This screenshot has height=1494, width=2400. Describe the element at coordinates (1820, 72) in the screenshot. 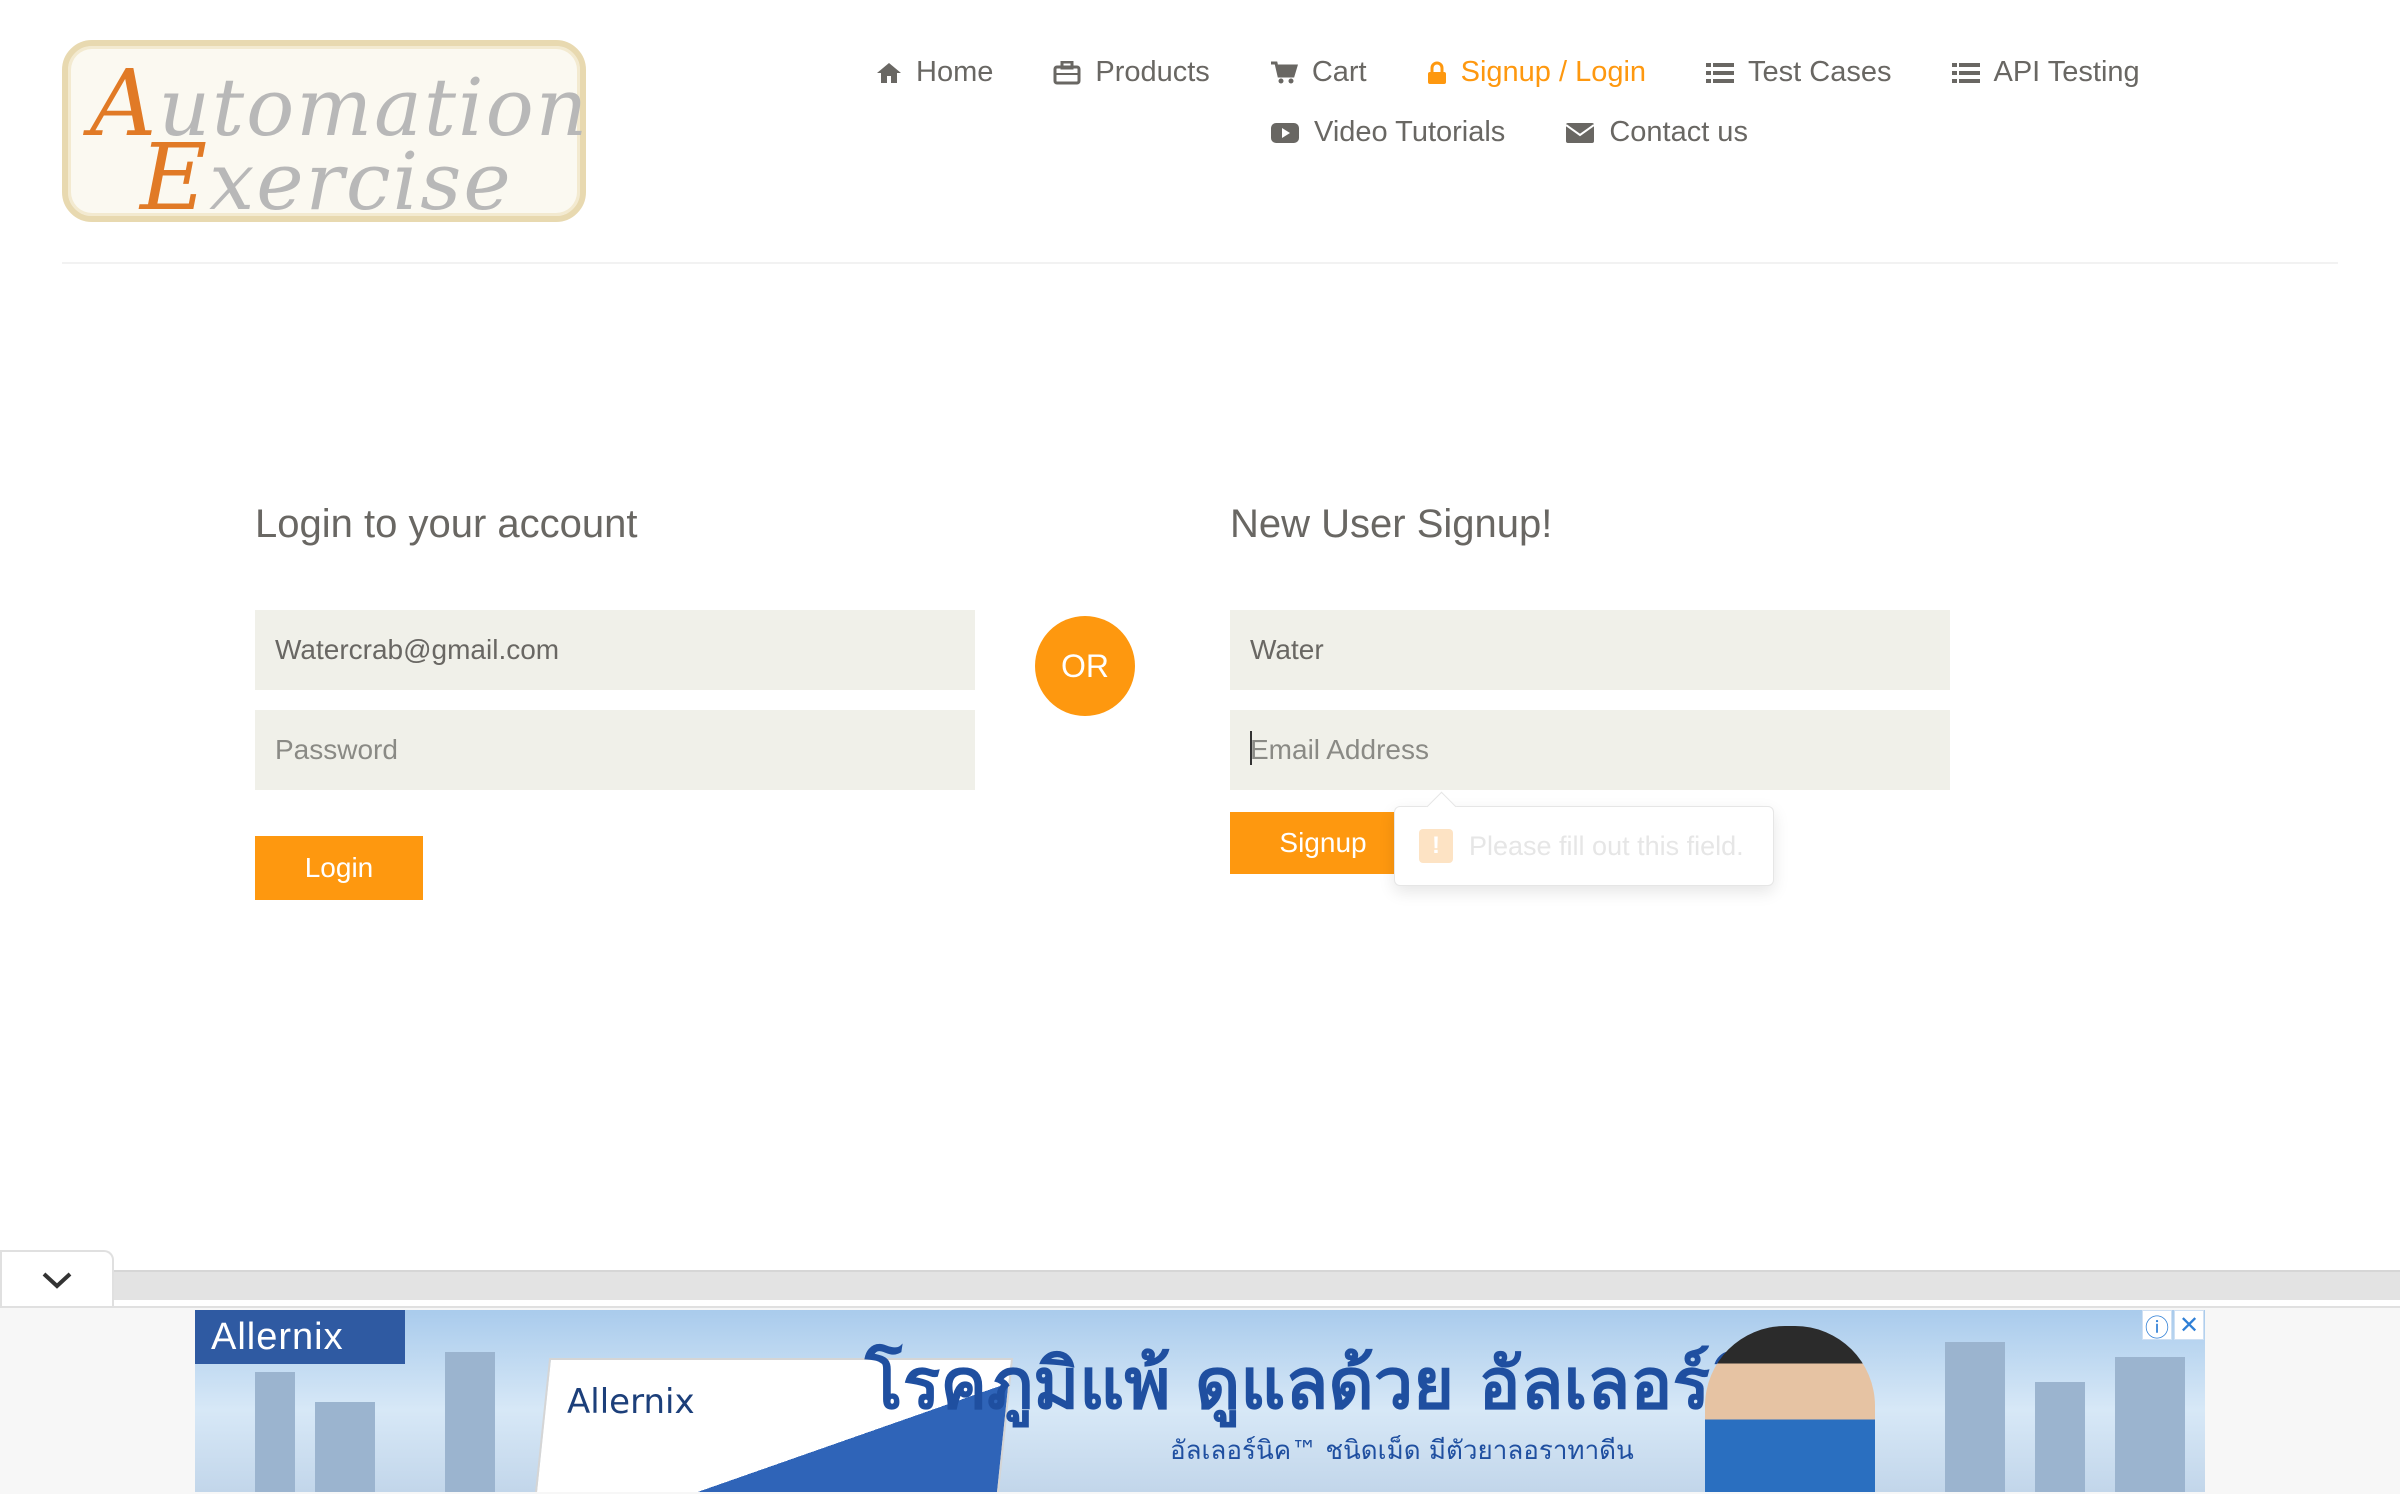

I see `nav-test-cases-label: Test Cases` at that location.